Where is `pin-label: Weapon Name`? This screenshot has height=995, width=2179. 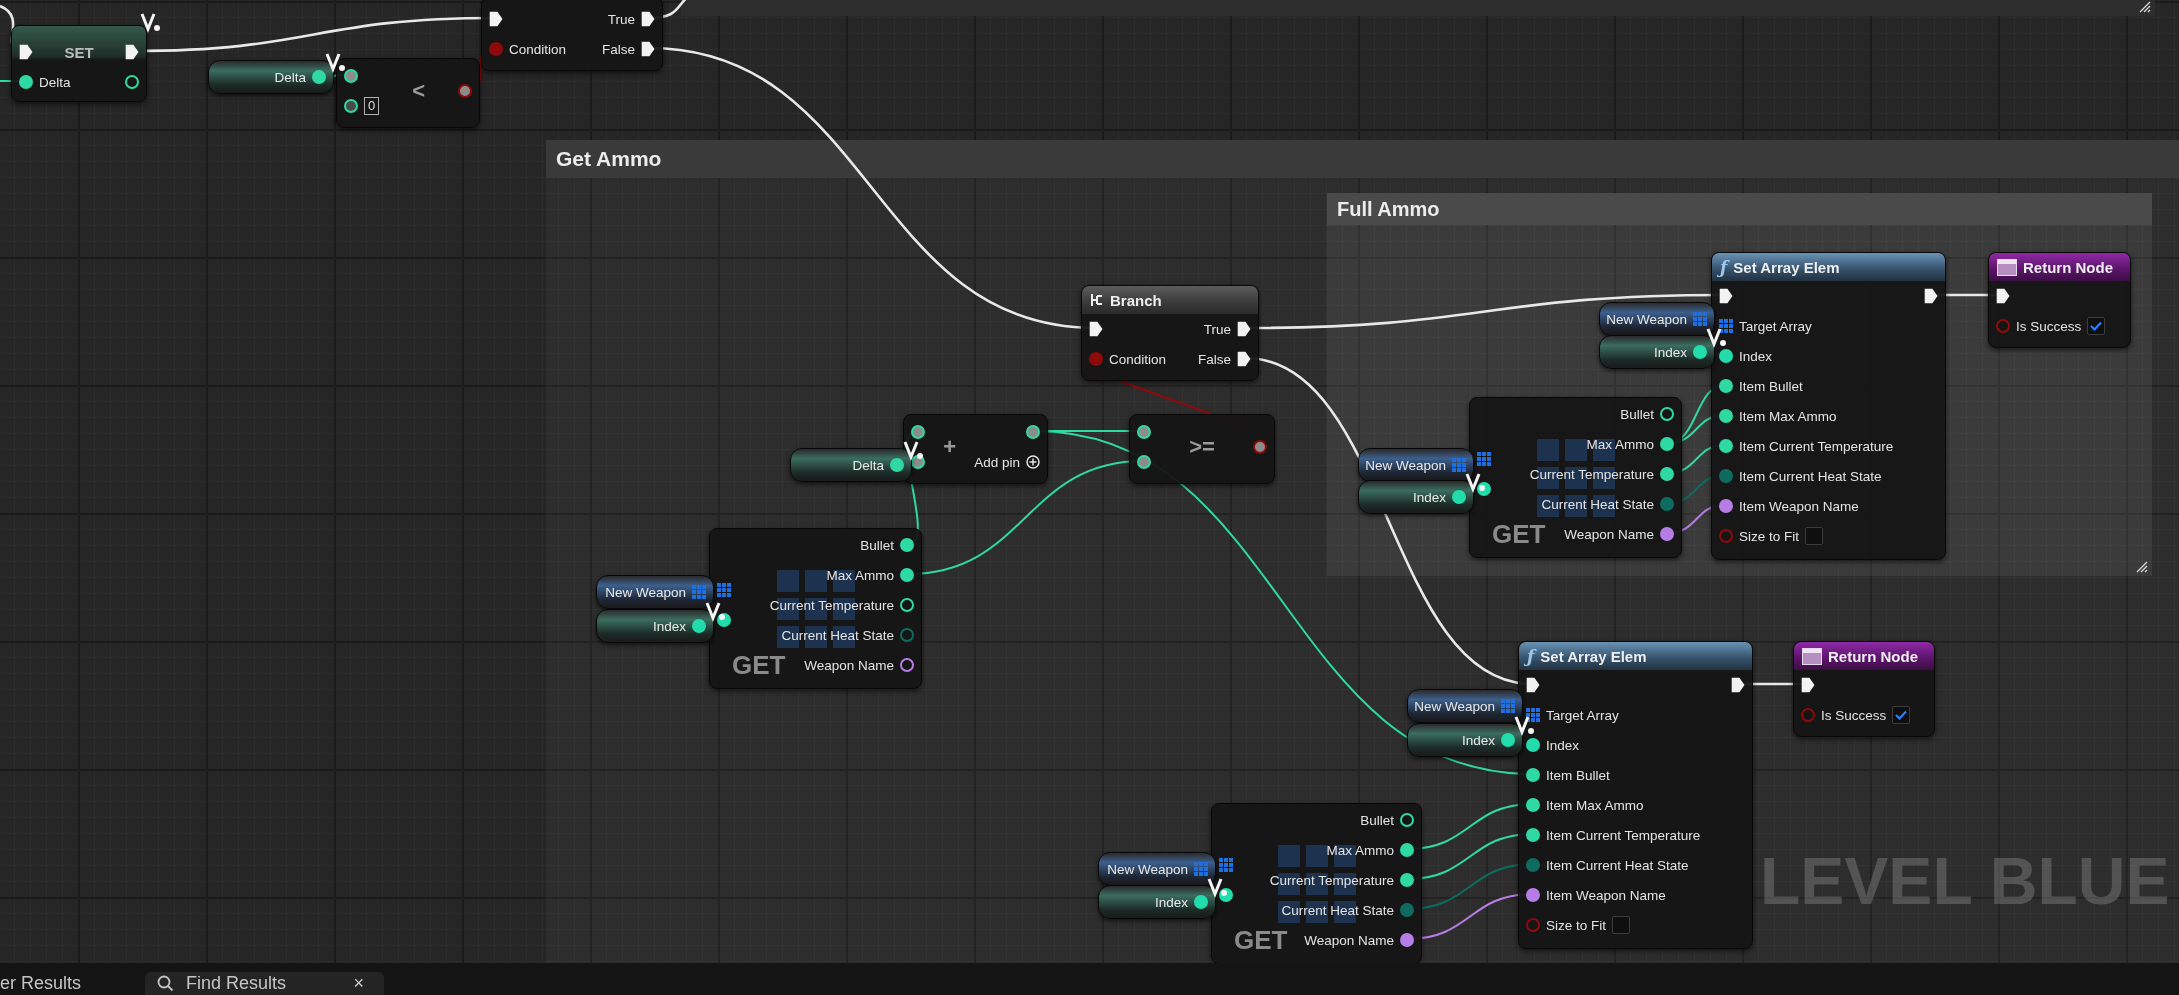
pin-label: Weapon Name is located at coordinates (849, 665).